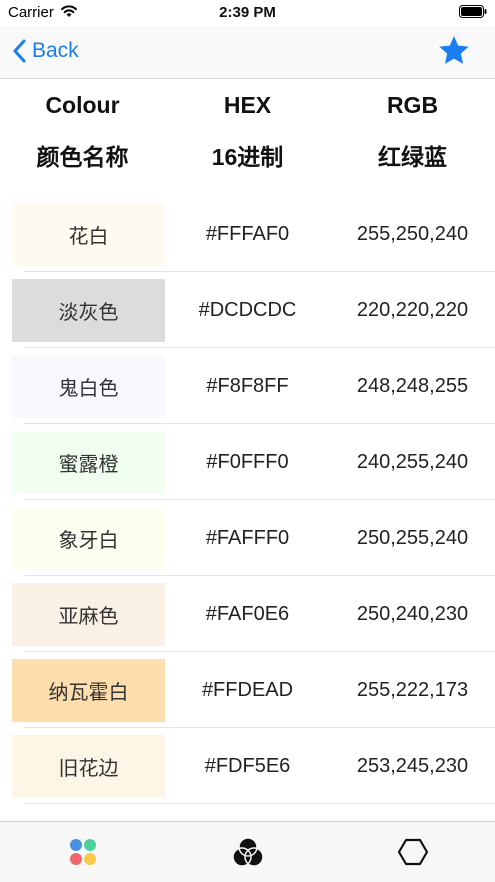 This screenshot has height=882, width=495. What do you see at coordinates (412, 125) in the screenshot?
I see `header-rgb: RGB 红绿蓝` at bounding box center [412, 125].